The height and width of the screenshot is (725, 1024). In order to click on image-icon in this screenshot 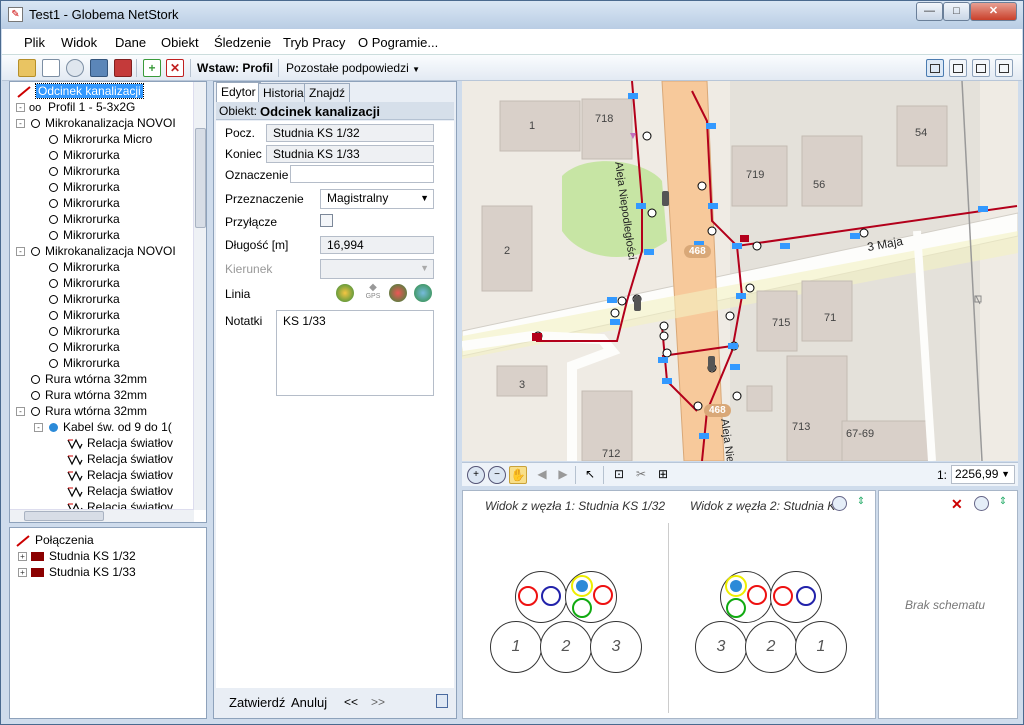, I will do `click(99, 68)`.